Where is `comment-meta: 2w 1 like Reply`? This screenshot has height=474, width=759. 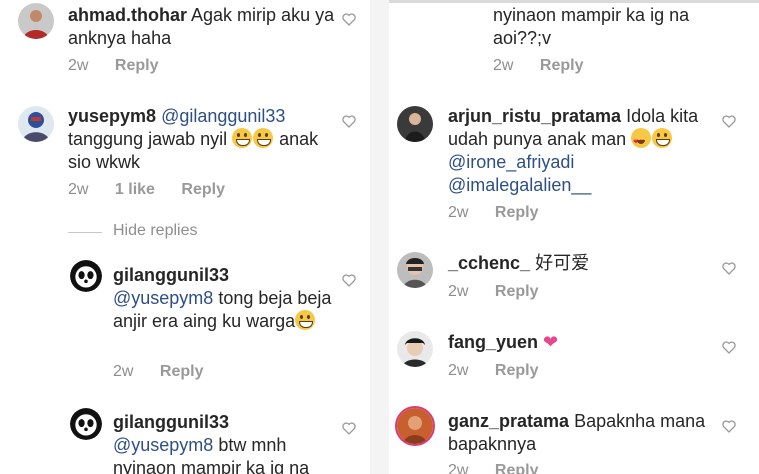 comment-meta: 2w 1 like Reply is located at coordinates (157, 190).